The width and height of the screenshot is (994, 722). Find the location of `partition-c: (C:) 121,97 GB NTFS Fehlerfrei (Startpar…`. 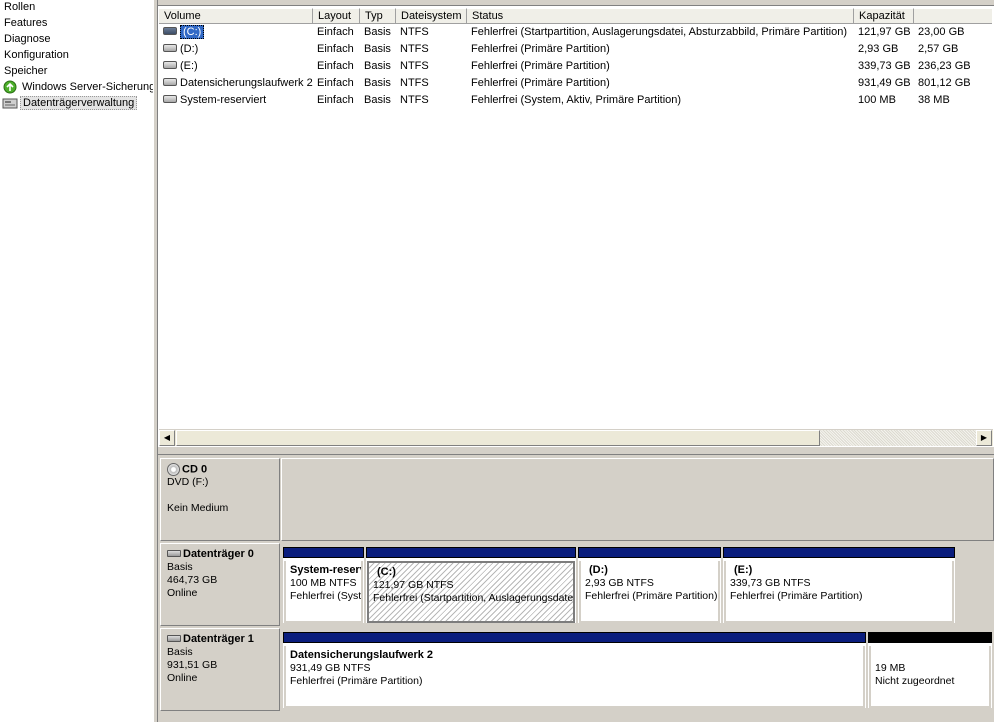

partition-c: (C:) 121,97 GB NTFS Fehlerfrei (Startpar… is located at coordinates (471, 585).